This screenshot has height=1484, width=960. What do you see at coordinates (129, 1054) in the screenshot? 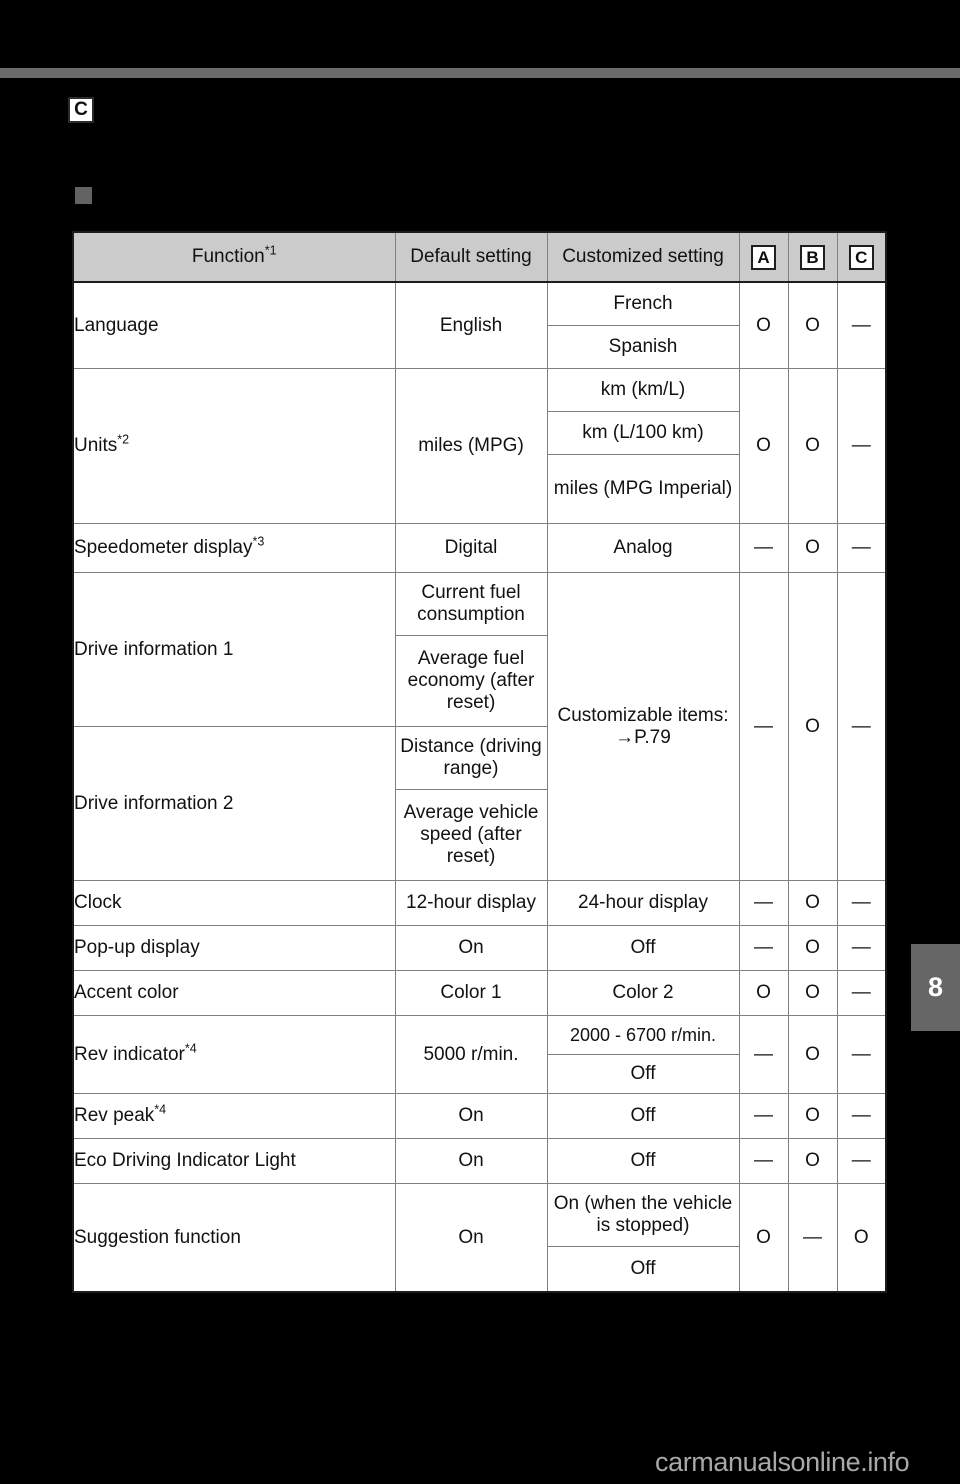
I see `cell-function-rev-indicator-label: Rev indicator` at bounding box center [129, 1054].